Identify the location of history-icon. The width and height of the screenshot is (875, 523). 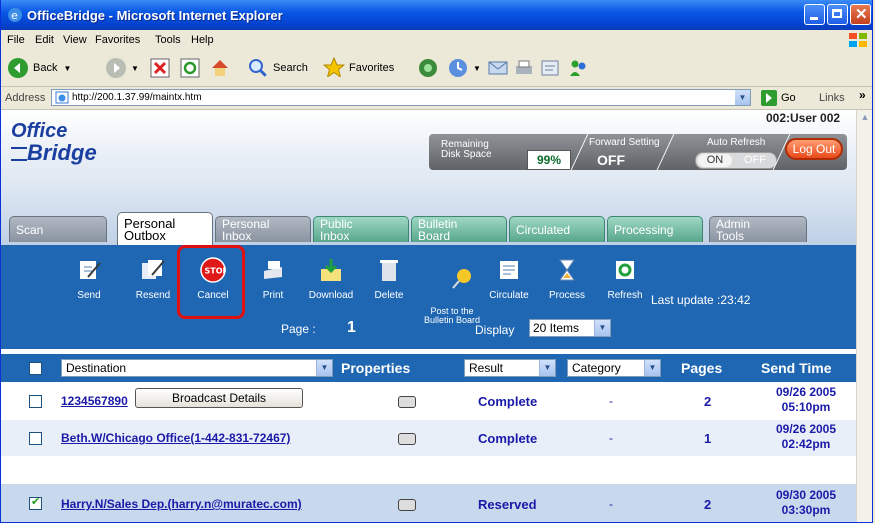
(458, 68).